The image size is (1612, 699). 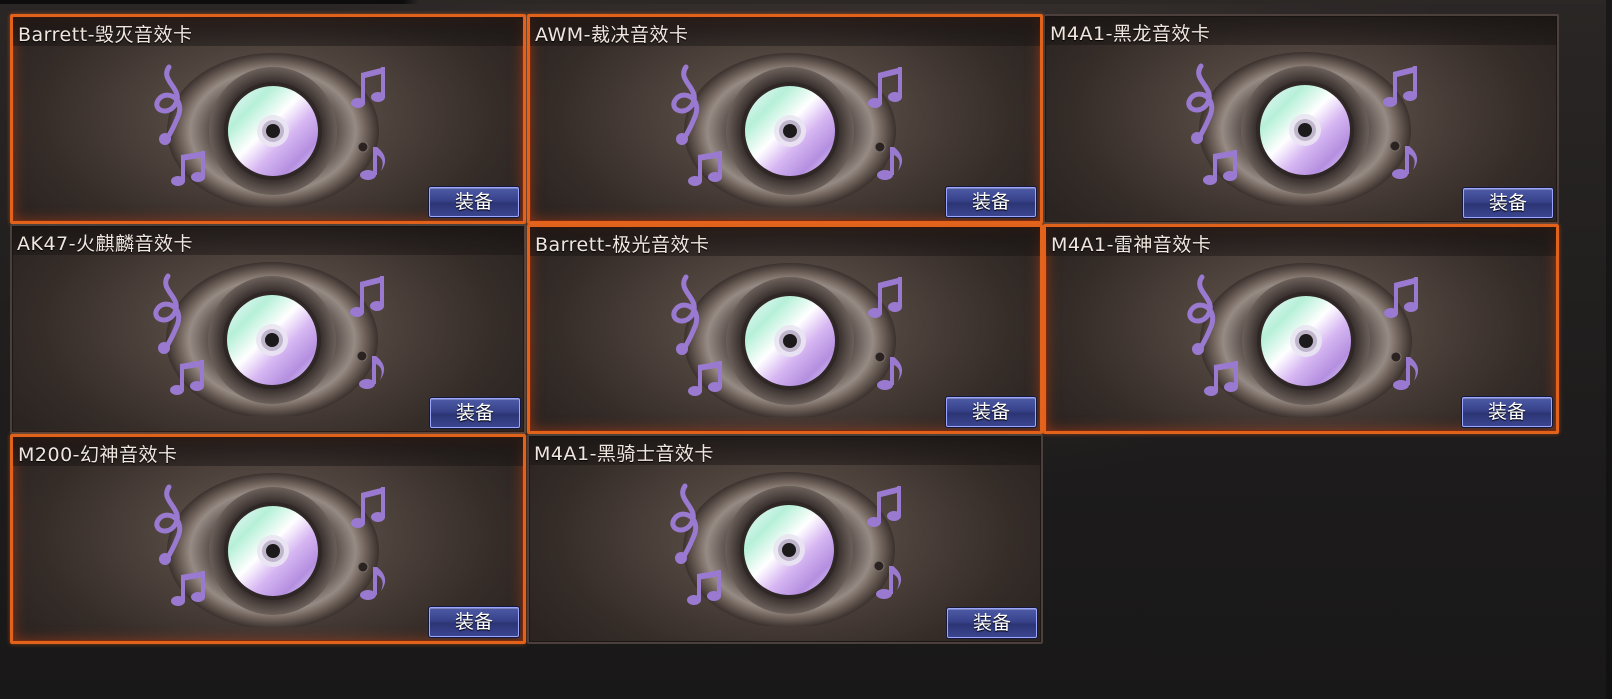 I want to click on sound-card: AWM-裁决音效卡 装备, so click(x=785, y=119).